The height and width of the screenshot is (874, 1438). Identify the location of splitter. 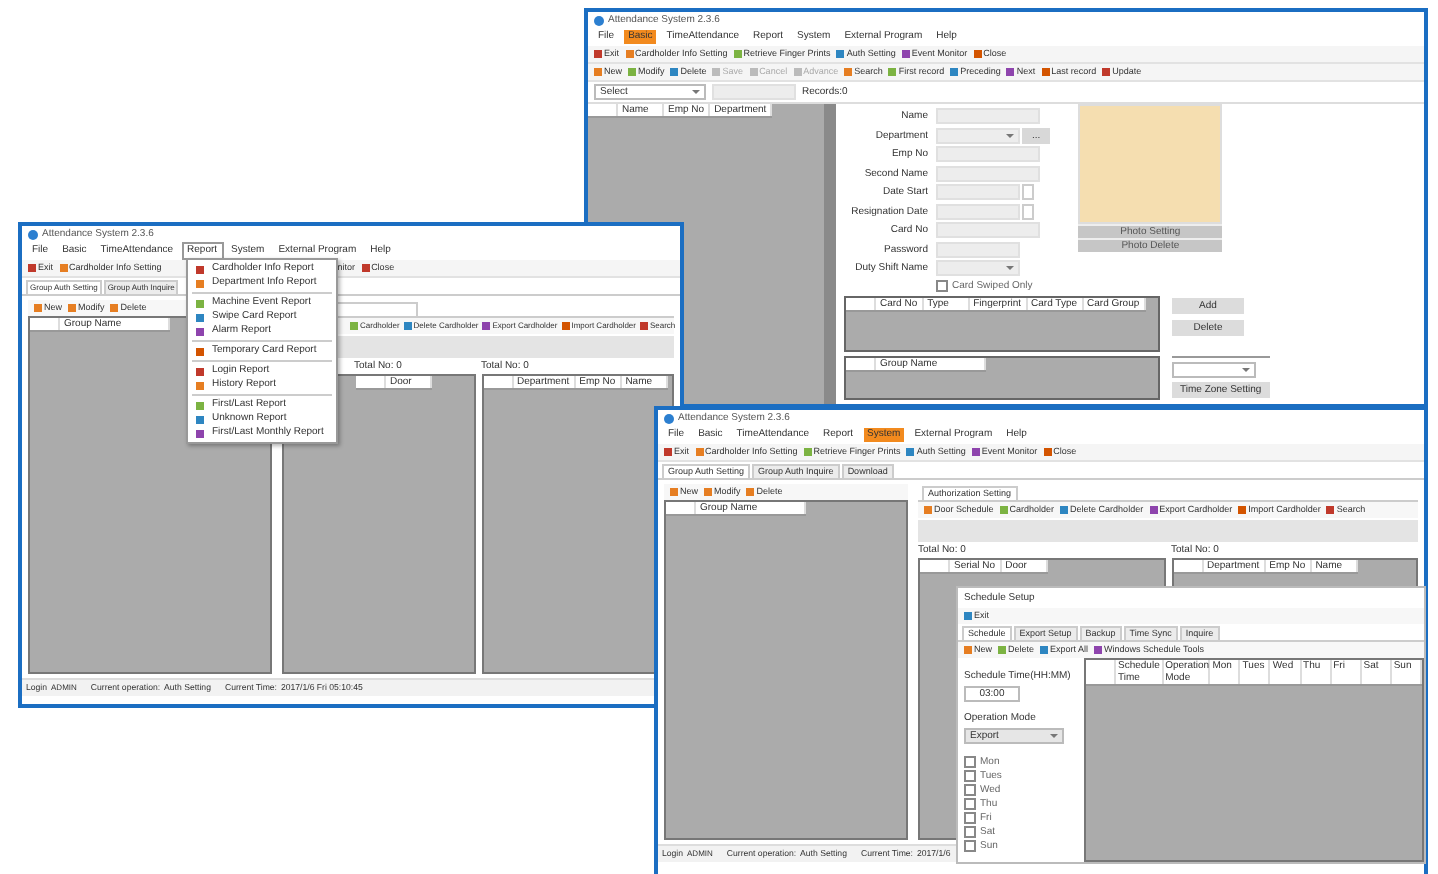
(830, 254).